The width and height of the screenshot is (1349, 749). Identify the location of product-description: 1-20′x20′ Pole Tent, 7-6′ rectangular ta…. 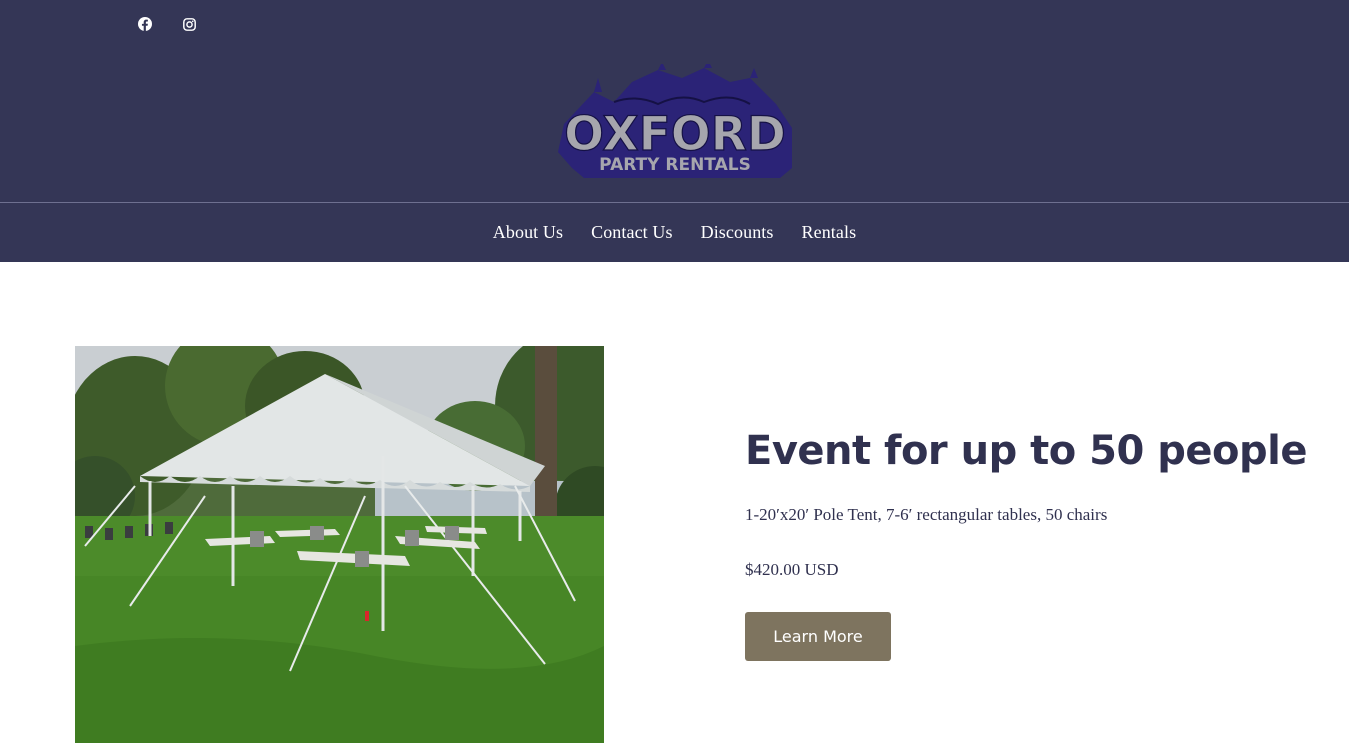
(926, 514).